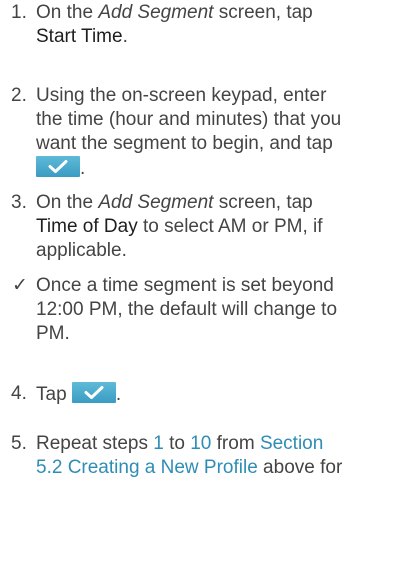  I want to click on step-number: 3., so click(19, 202).